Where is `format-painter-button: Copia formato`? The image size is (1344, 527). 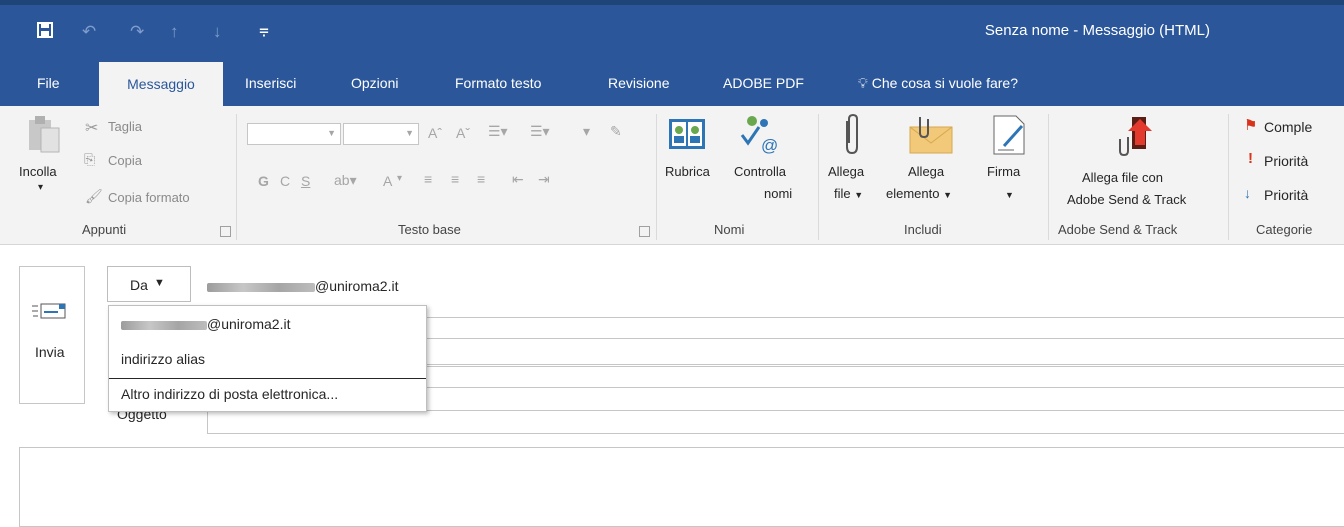
format-painter-button: Copia formato is located at coordinates (149, 197).